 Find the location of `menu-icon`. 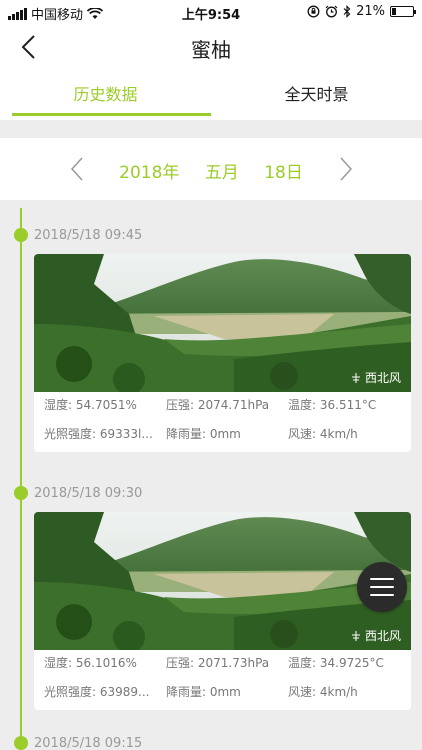

menu-icon is located at coordinates (382, 579).